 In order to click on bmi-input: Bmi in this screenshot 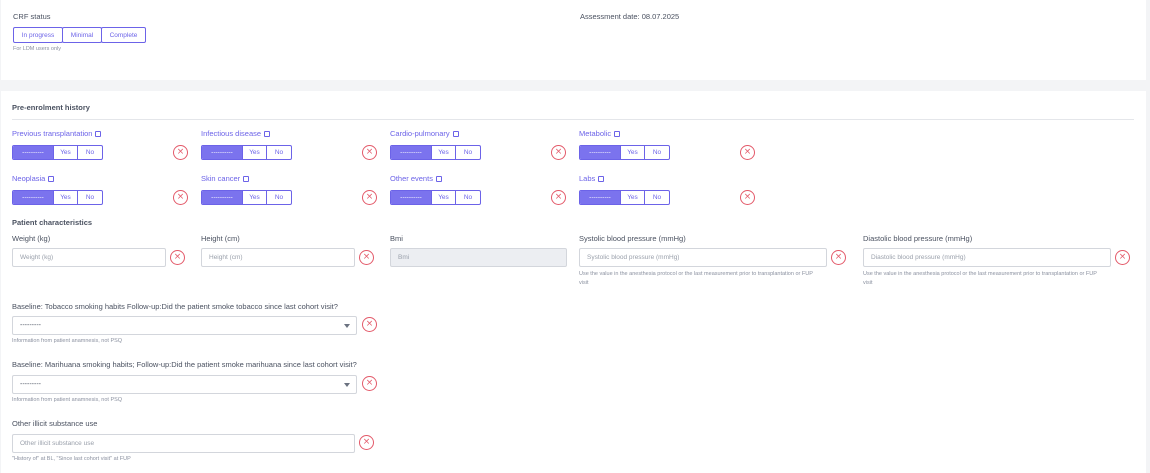, I will do `click(478, 257)`.